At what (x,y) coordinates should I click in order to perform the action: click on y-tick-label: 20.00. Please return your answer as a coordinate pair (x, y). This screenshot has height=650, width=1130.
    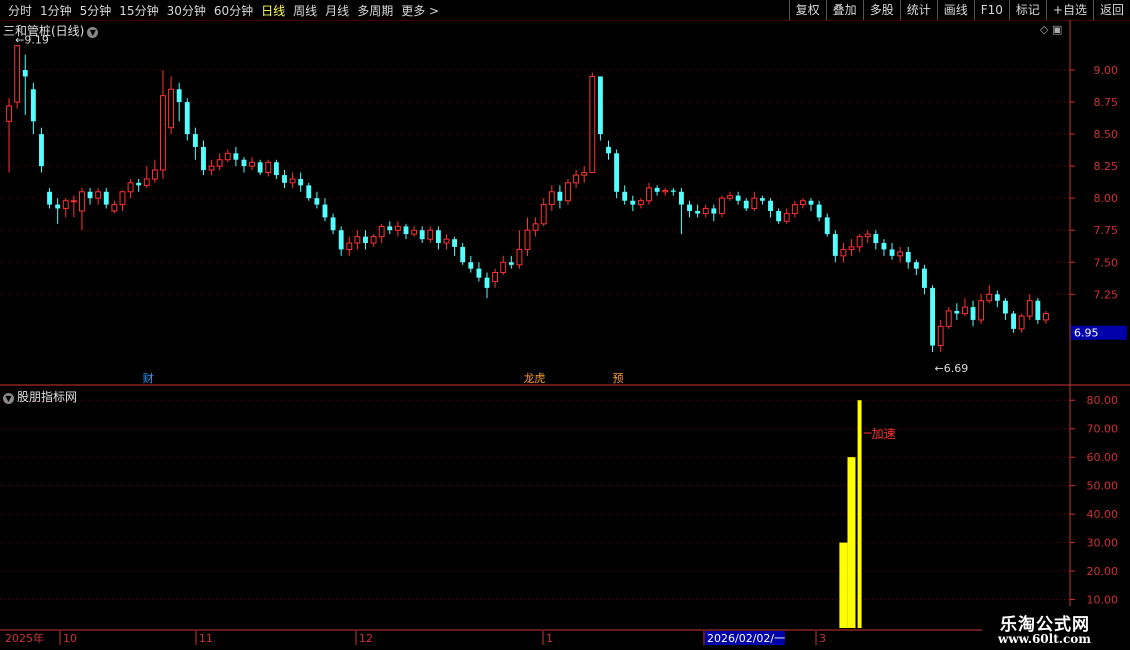
    Looking at the image, I should click on (1103, 571).